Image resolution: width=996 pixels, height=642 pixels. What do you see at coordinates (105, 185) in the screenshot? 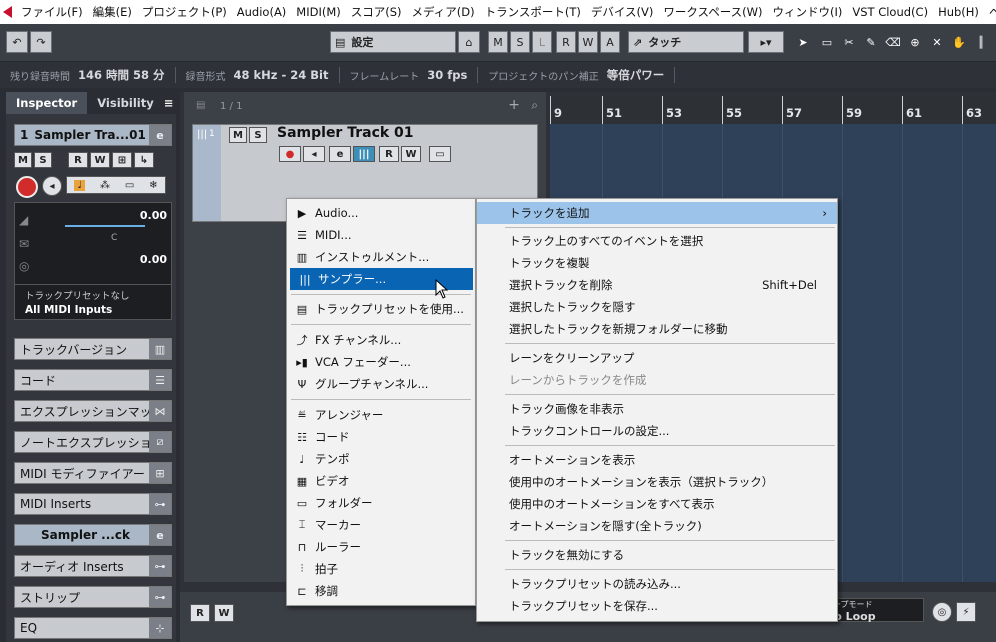
I see `musical-mode-icon: ⁂` at bounding box center [105, 185].